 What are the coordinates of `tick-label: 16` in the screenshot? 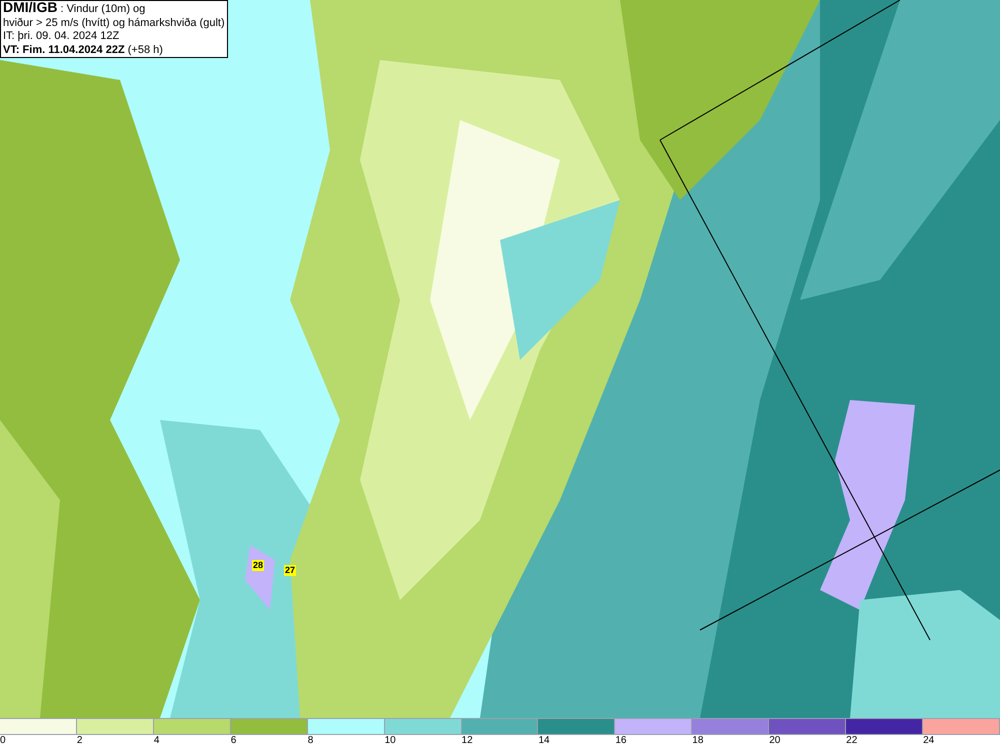 It's located at (620, 741).